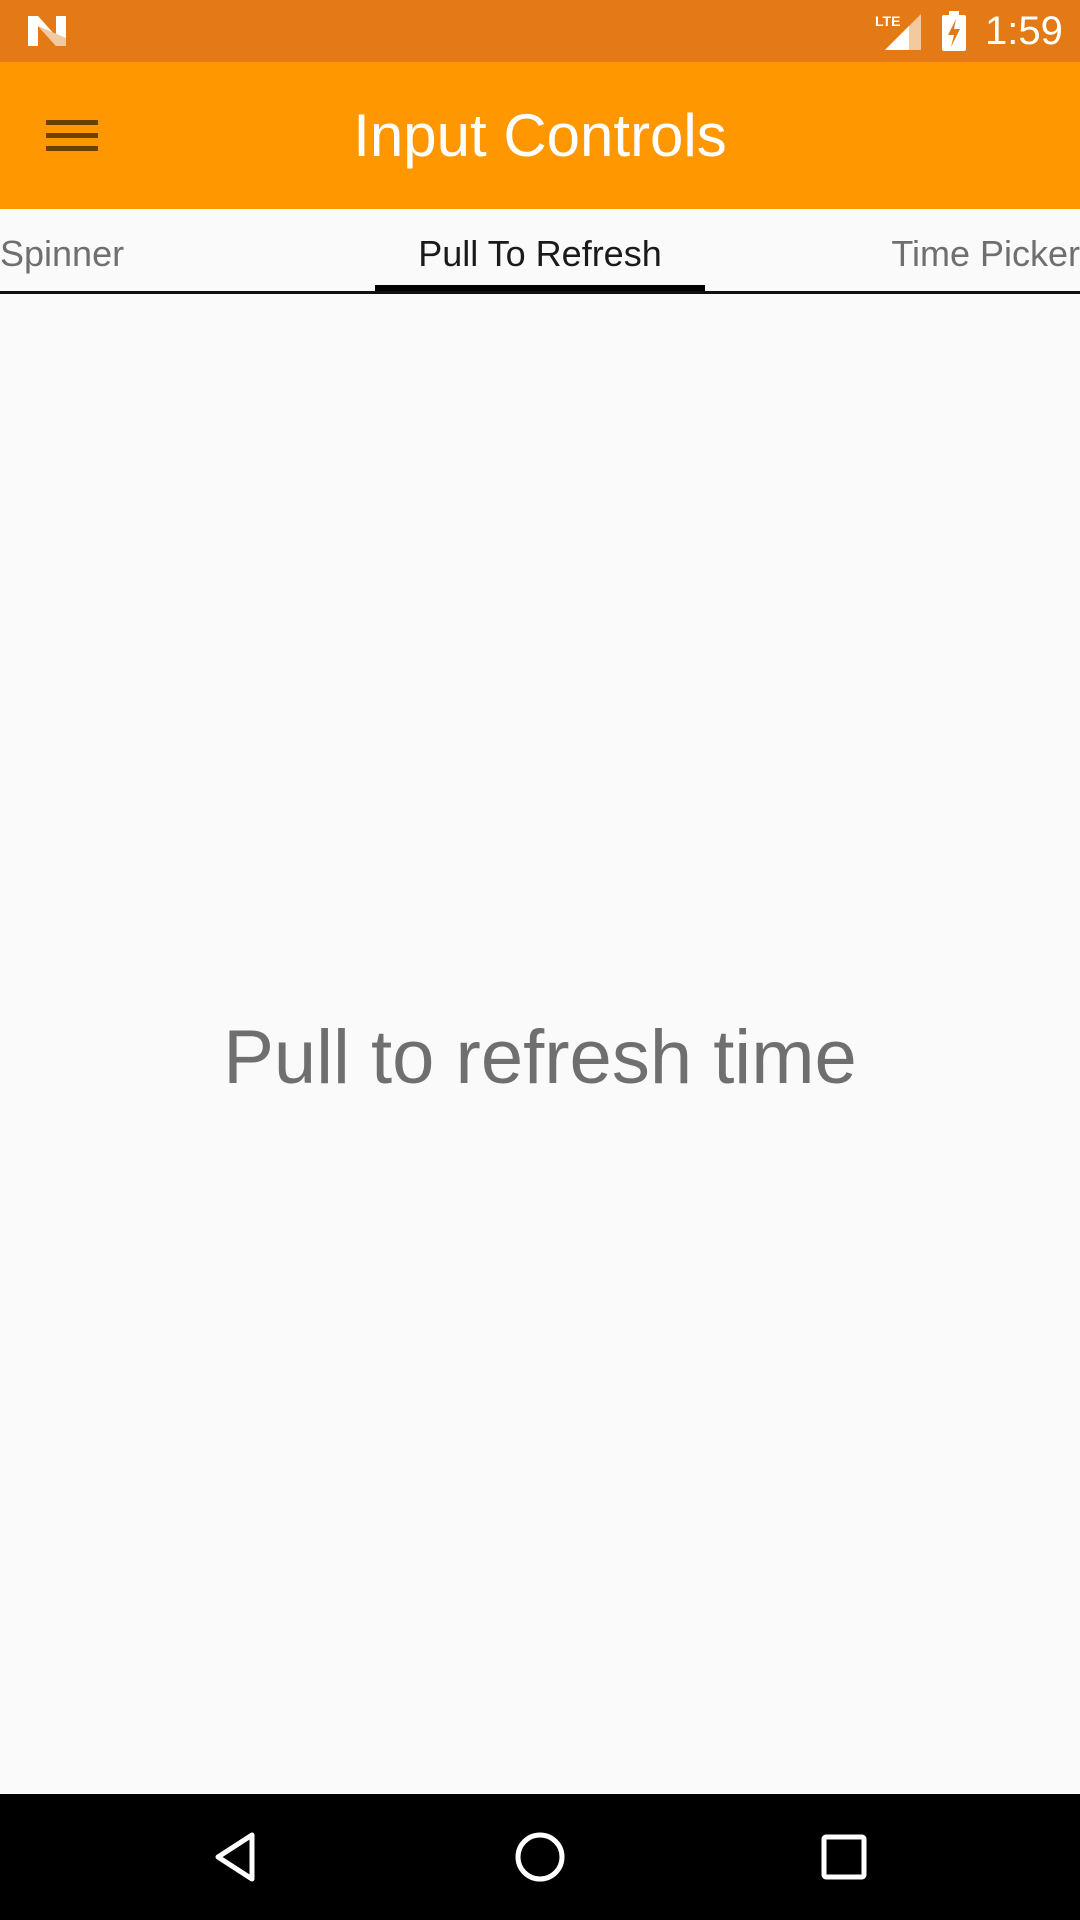 The height and width of the screenshot is (1920, 1080). I want to click on app-toolbar: Input Controls, so click(540, 135).